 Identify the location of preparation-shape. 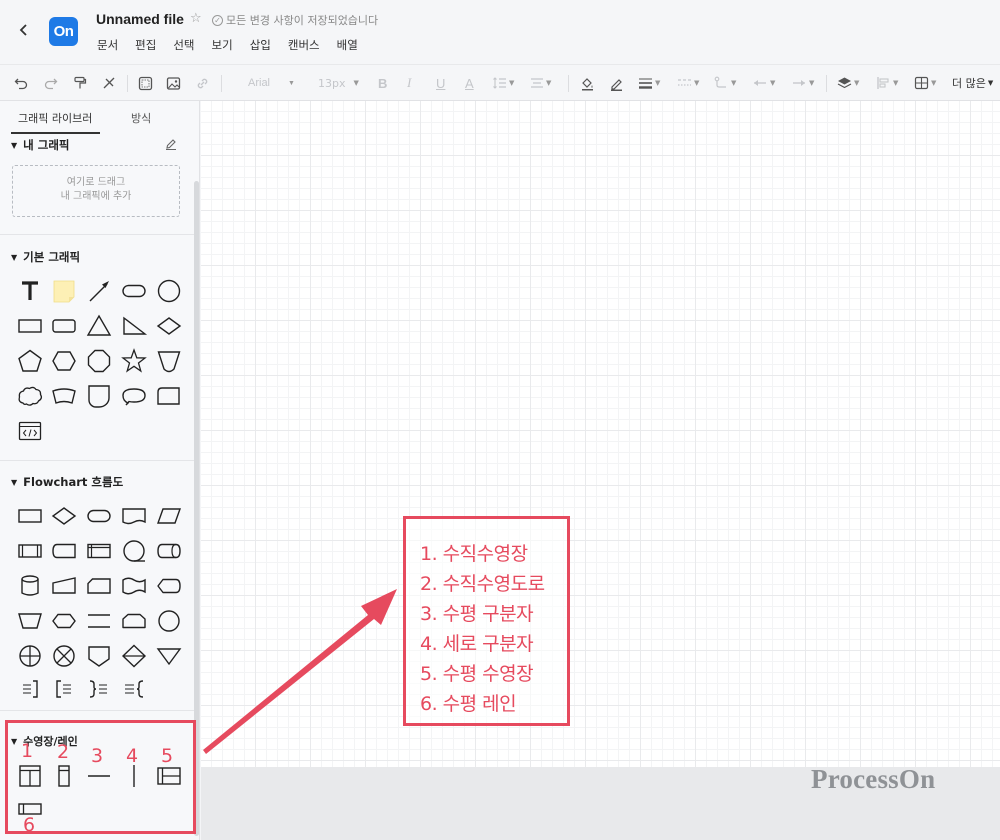
(64, 621).